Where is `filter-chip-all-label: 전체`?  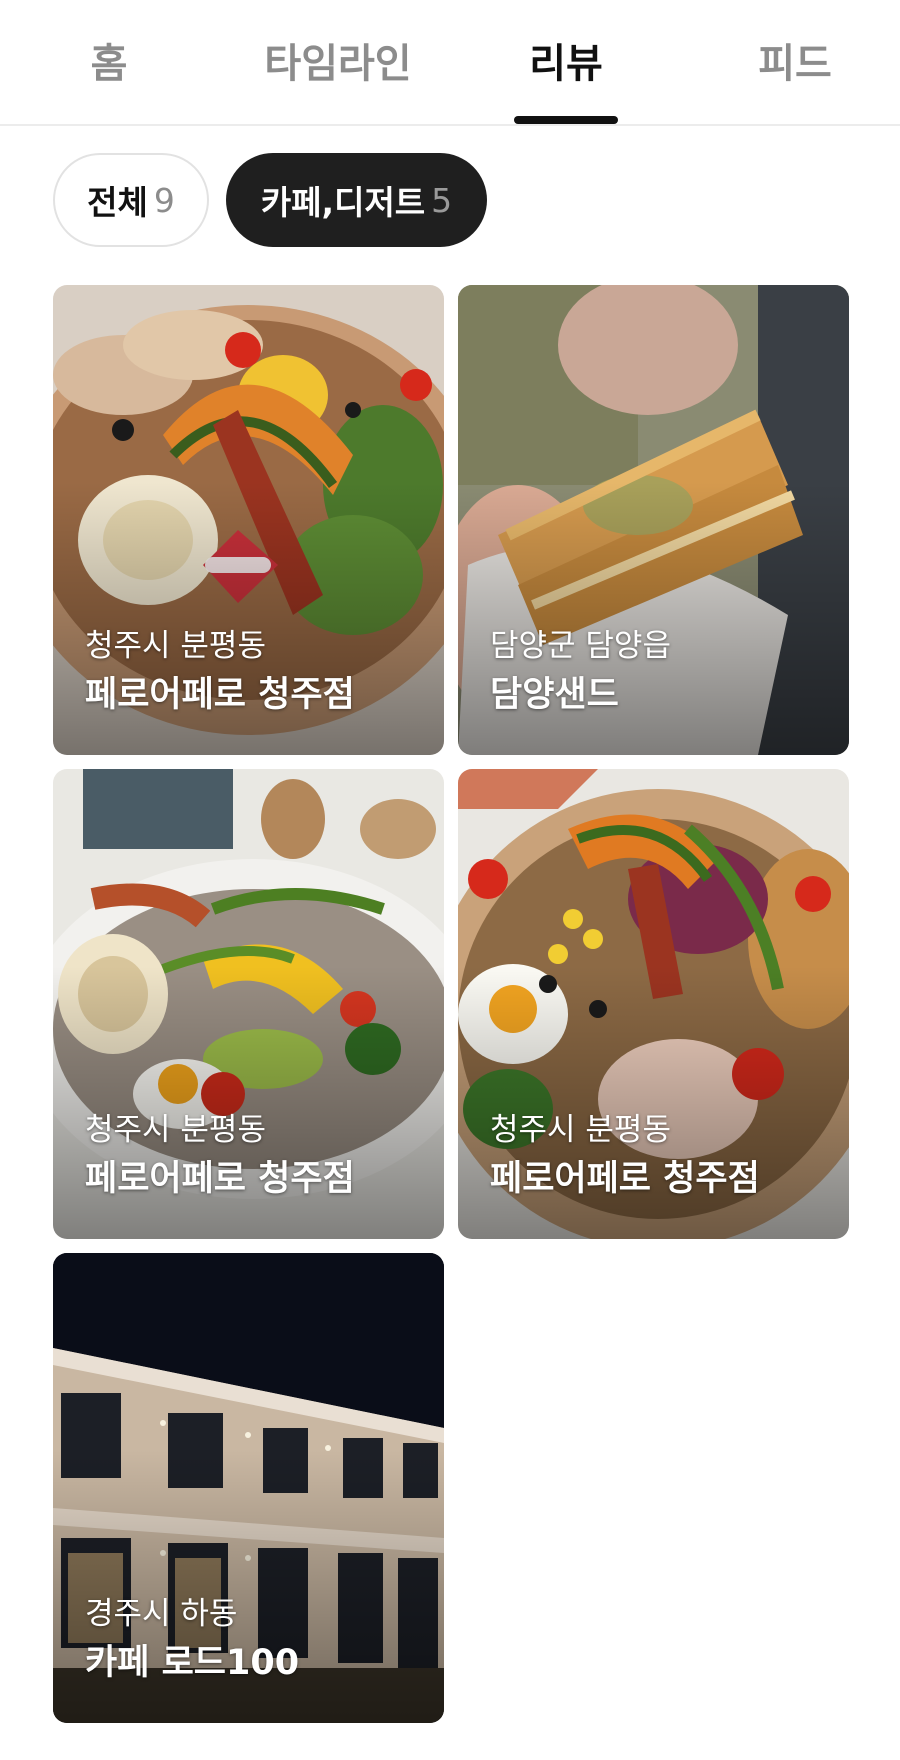 filter-chip-all-label: 전체 is located at coordinates (117, 202).